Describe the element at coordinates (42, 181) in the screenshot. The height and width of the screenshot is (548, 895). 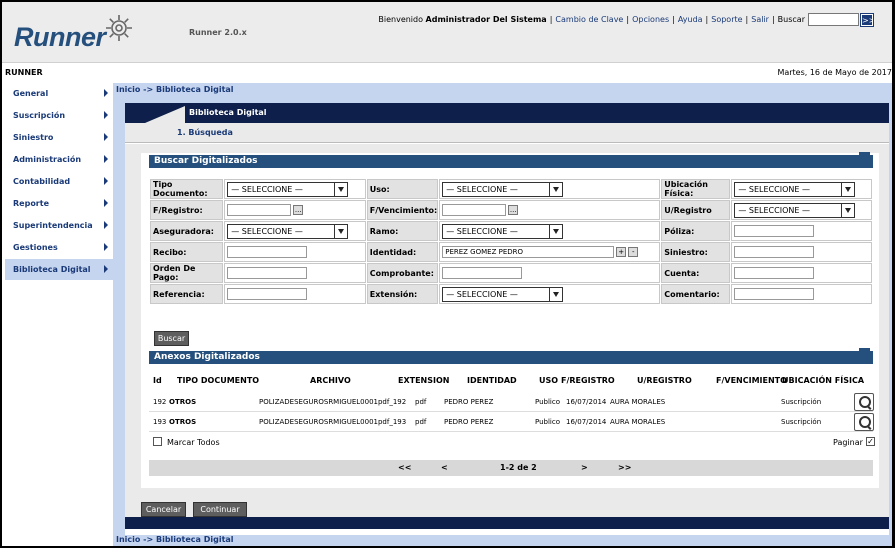
I see `sidebar-item-label: Contabilidad` at that location.